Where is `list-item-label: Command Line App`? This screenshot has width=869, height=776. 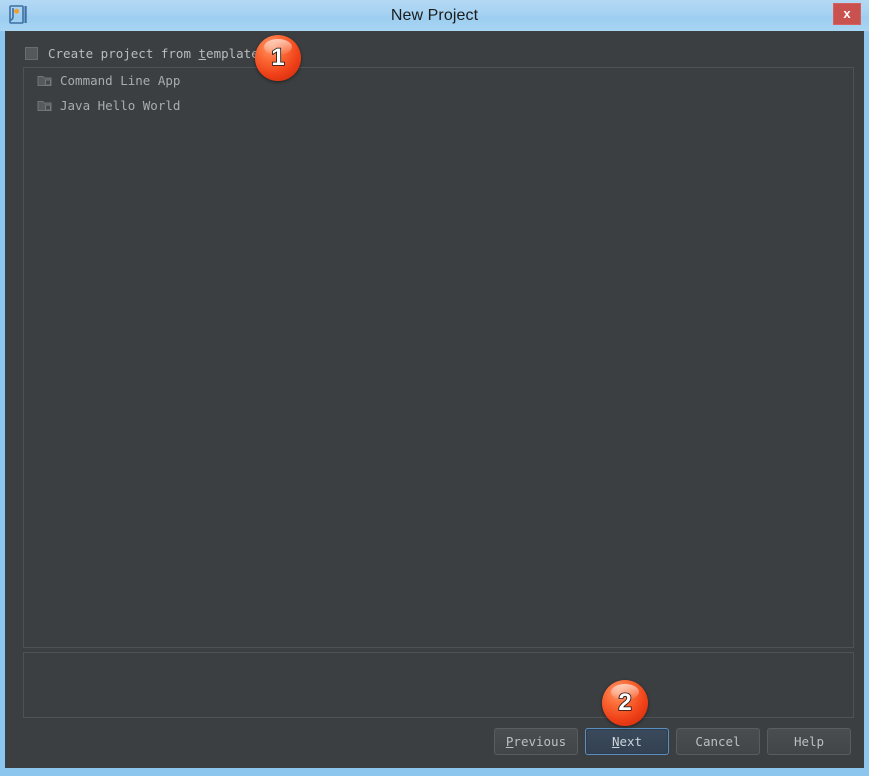
list-item-label: Command Line App is located at coordinates (120, 80).